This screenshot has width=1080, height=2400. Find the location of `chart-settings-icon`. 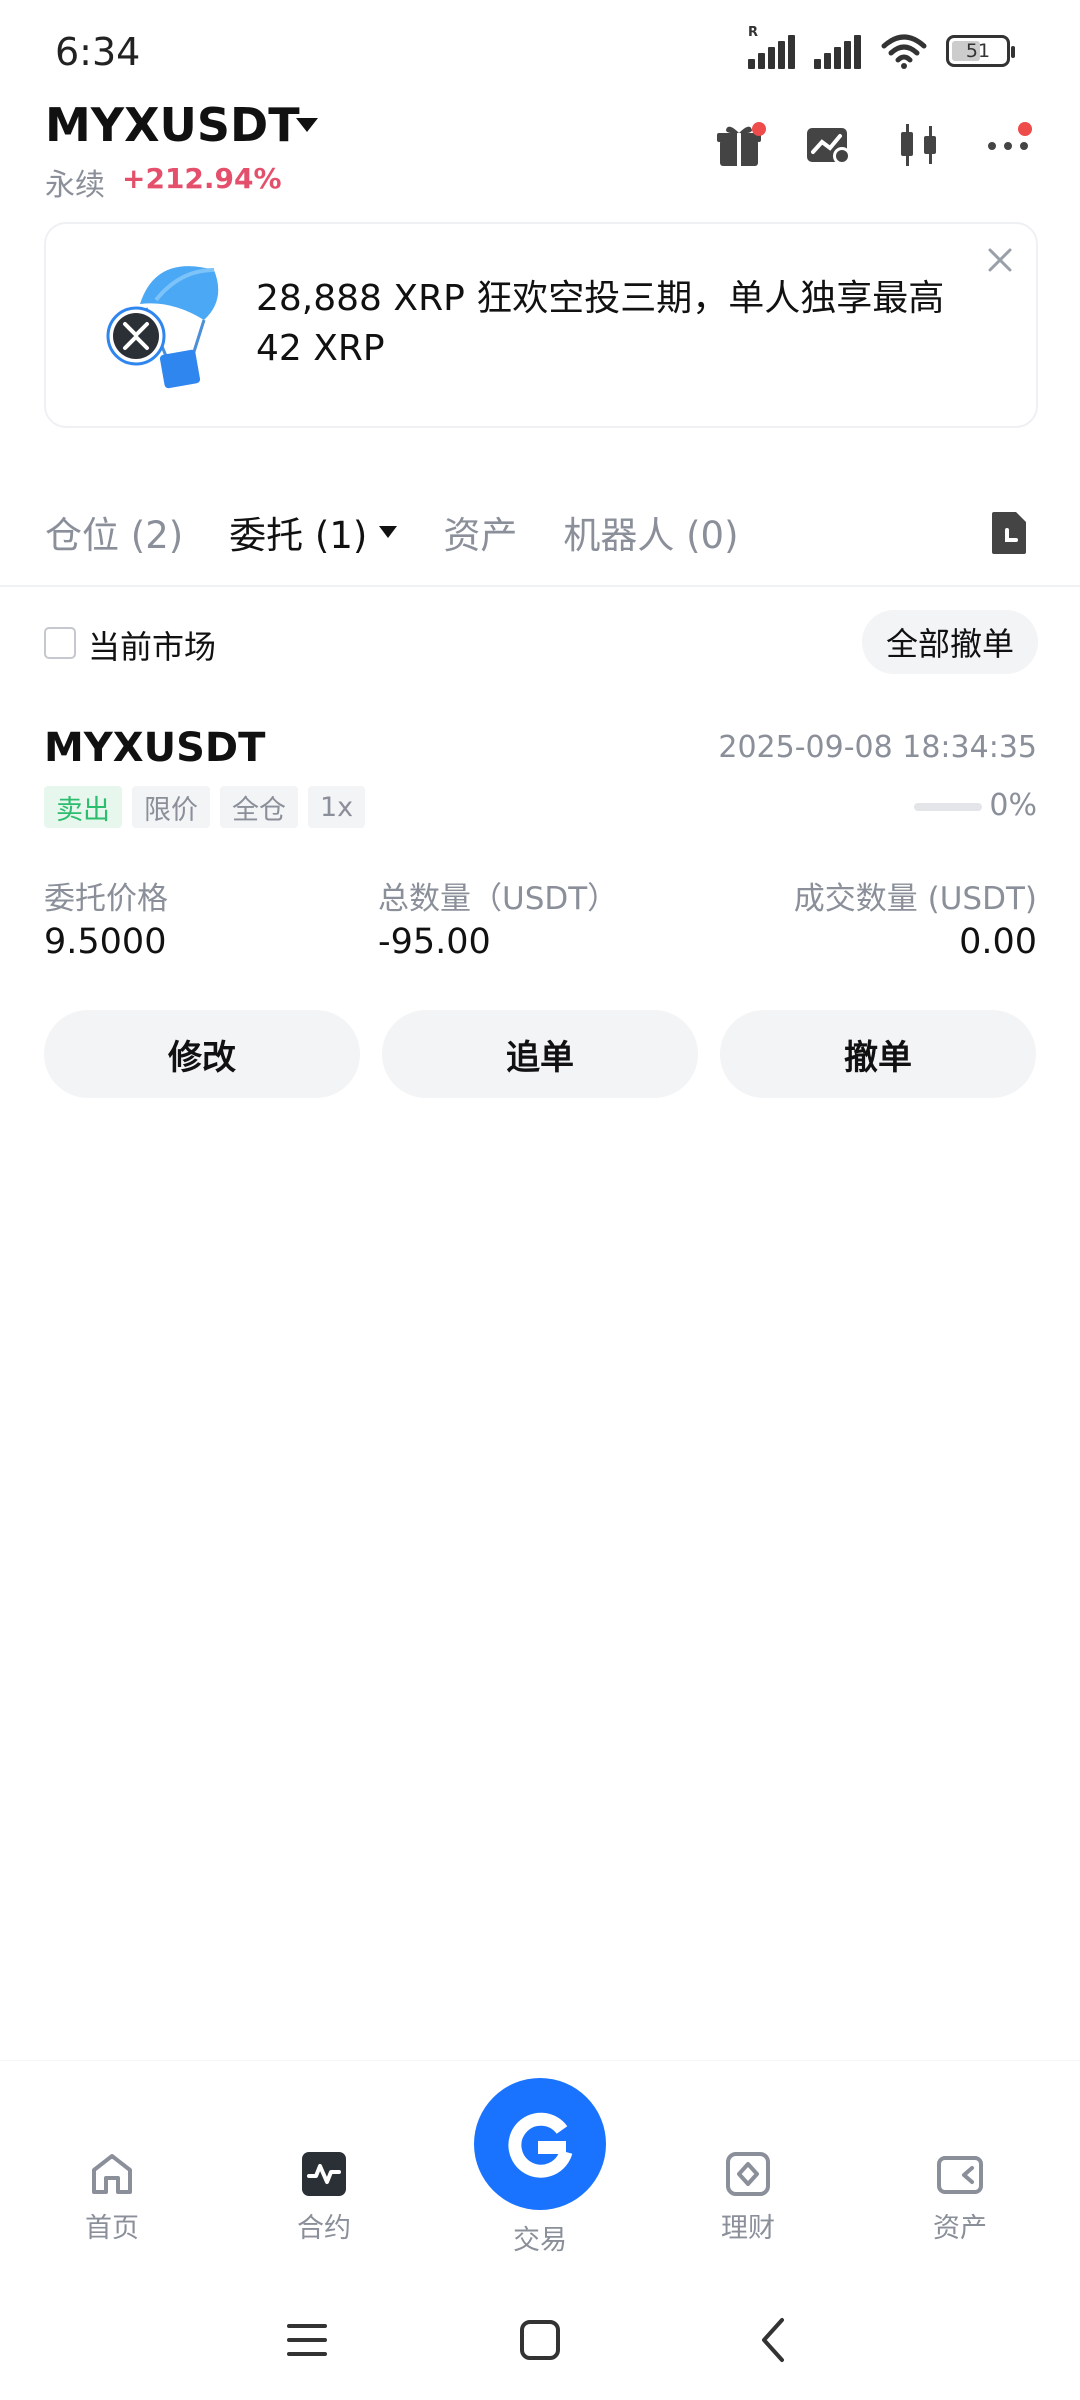

chart-settings-icon is located at coordinates (829, 145).